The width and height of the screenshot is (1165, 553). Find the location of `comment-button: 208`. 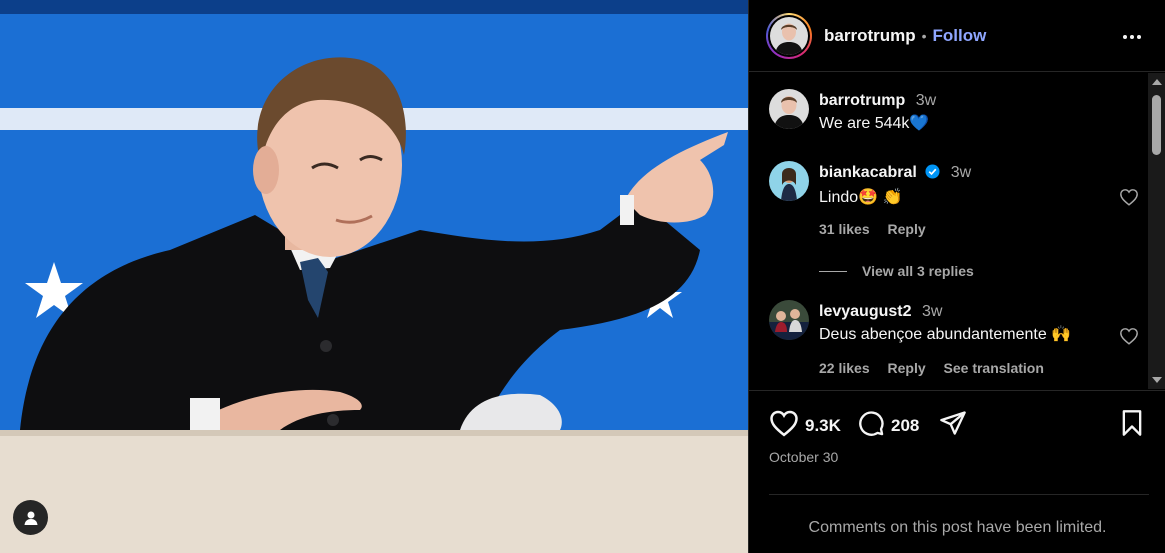

comment-button: 208 is located at coordinates (888, 425).